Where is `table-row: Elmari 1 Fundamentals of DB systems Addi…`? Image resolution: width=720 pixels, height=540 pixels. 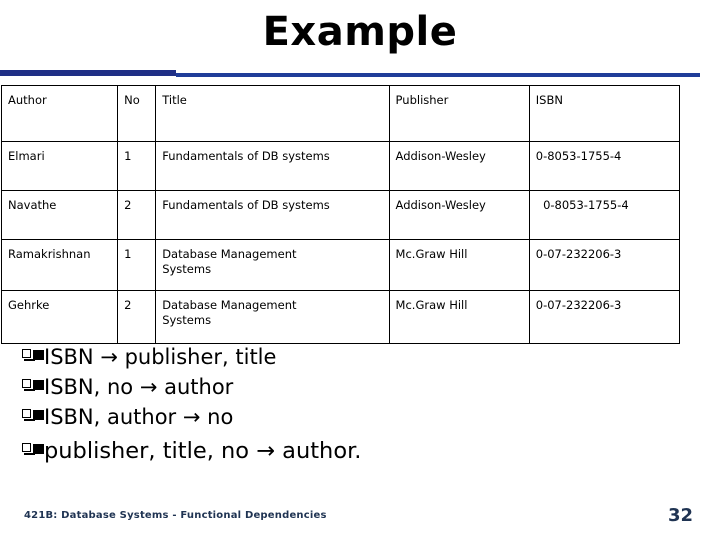
table-row: Elmari 1 Fundamentals of DB systems Addi… is located at coordinates (340, 166).